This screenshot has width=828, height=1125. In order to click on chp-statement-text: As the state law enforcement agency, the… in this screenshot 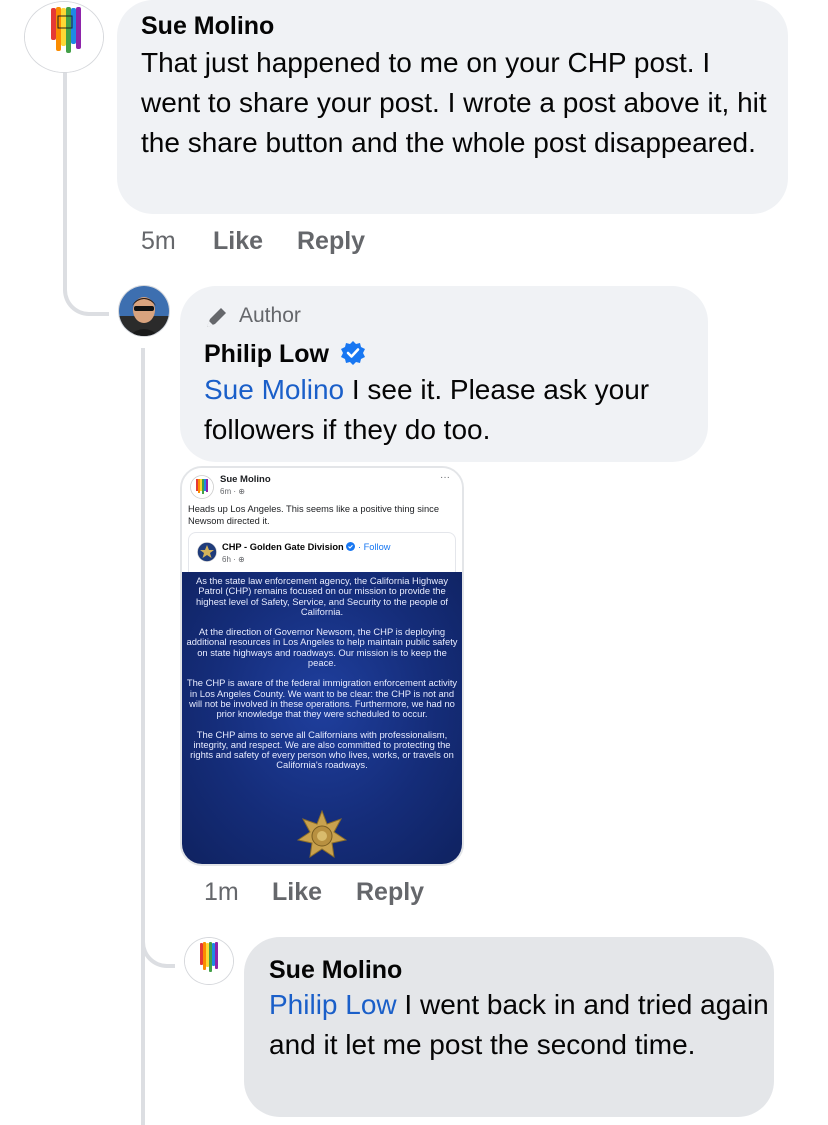, I will do `click(322, 678)`.